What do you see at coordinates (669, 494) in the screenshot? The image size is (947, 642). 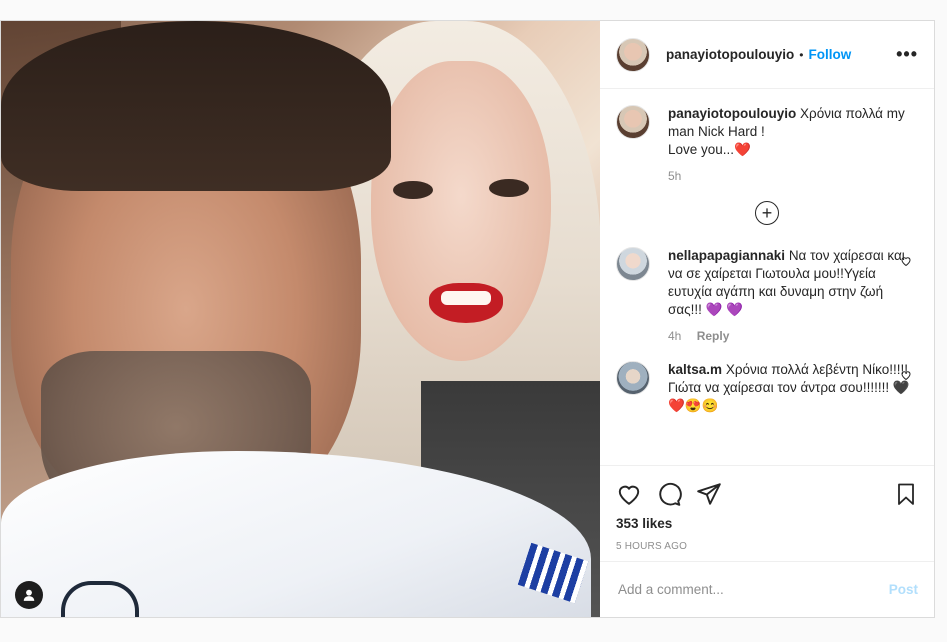 I see `comment-bubble-icon` at bounding box center [669, 494].